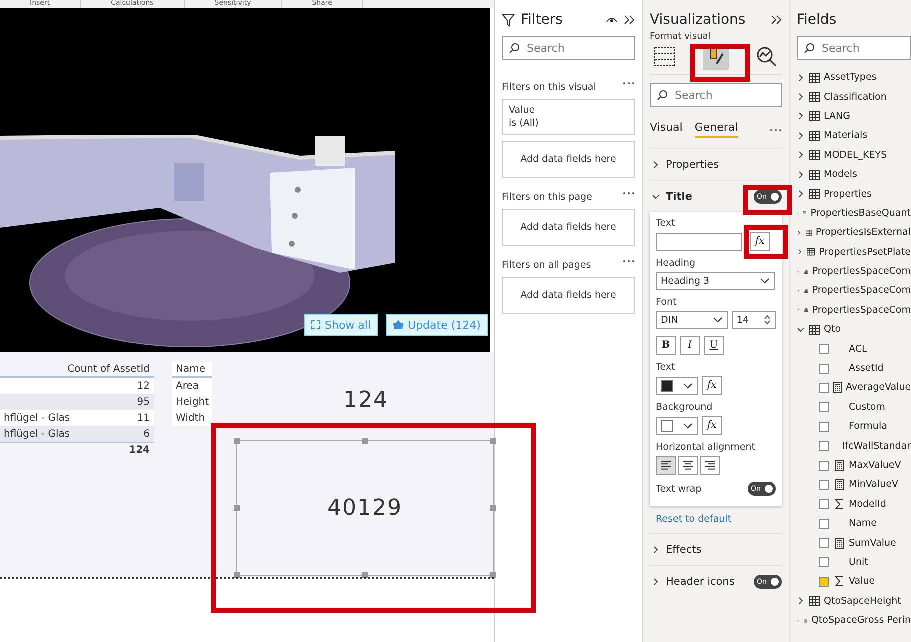 Image resolution: width=911 pixels, height=642 pixels. Describe the element at coordinates (854, 504) in the screenshot. I see `field-item: ModelId` at that location.